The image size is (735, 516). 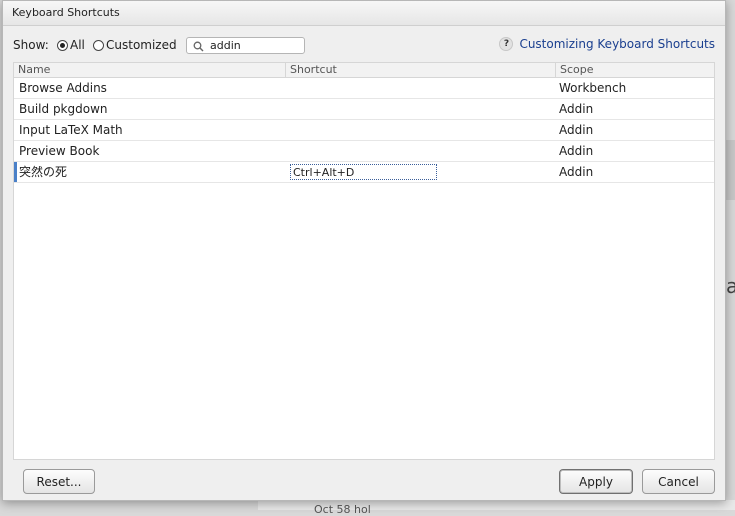 What do you see at coordinates (730, 286) in the screenshot?
I see `background-partial-text: a` at bounding box center [730, 286].